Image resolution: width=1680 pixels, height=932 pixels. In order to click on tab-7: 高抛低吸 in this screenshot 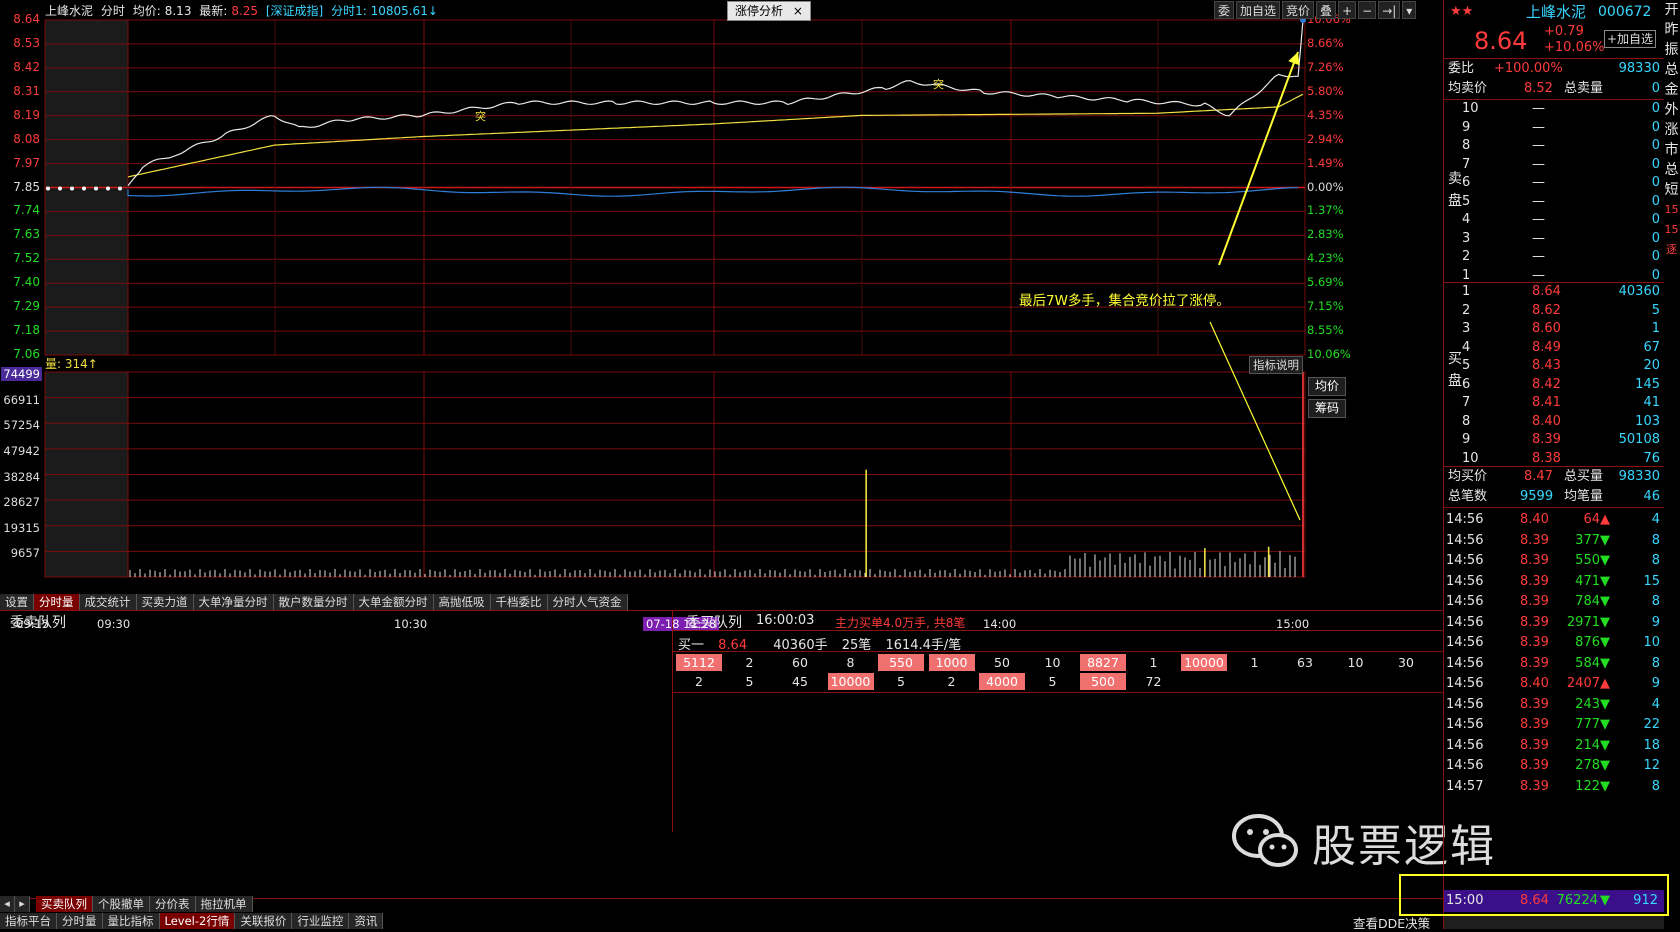, I will do `click(462, 602)`.